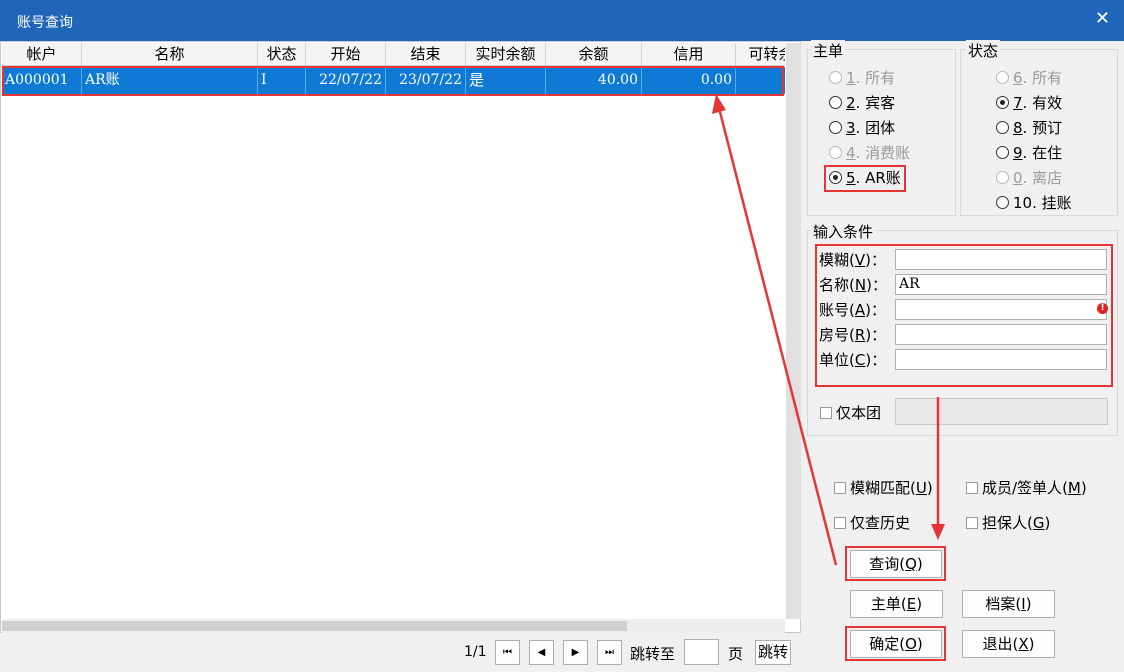  What do you see at coordinates (869, 153) in the screenshot?
I see `radio-main-consumption: 4. 消费账` at bounding box center [869, 153].